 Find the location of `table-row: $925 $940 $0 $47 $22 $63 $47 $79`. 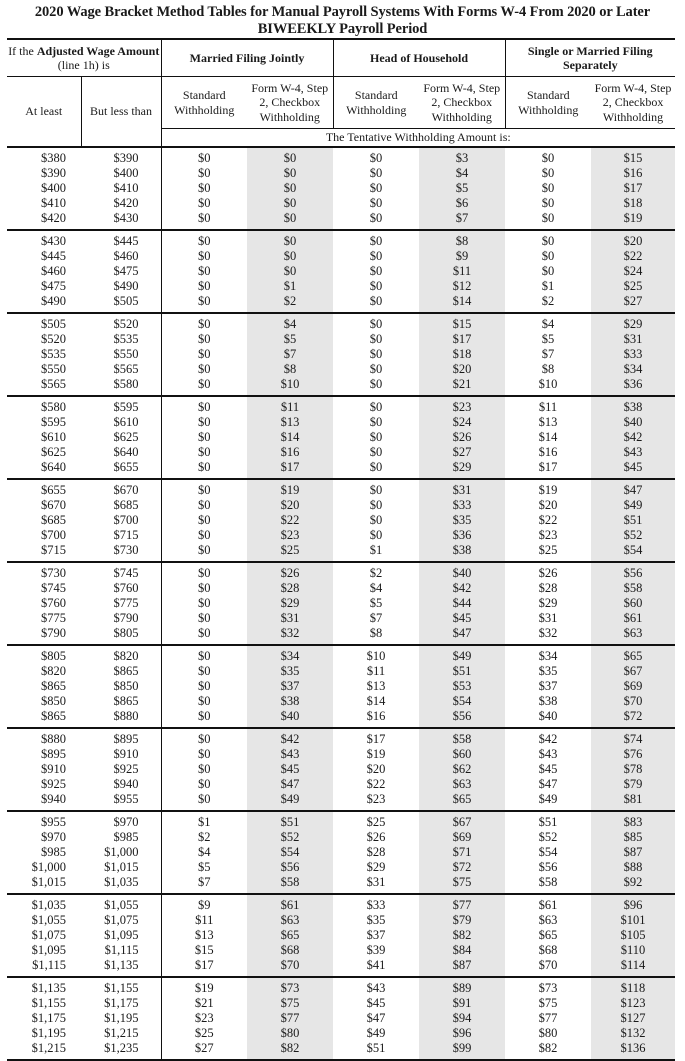

table-row: $925 $940 $0 $47 $22 $63 $47 $79 is located at coordinates (341, 784).